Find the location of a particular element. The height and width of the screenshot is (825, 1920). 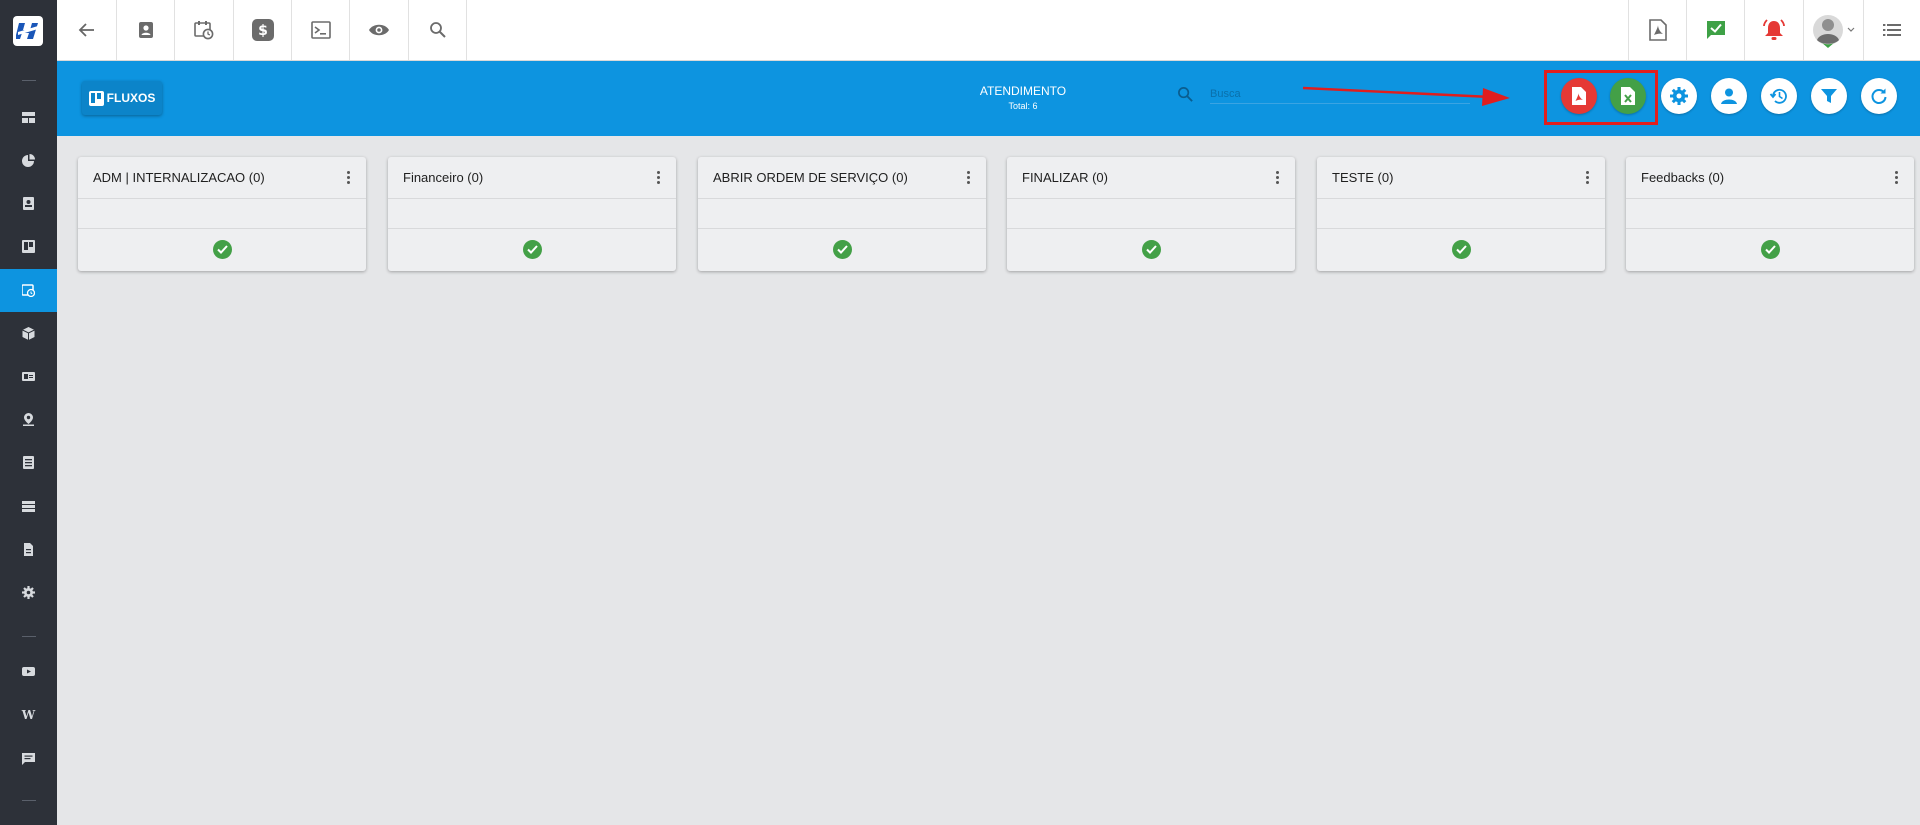

settings-icon is located at coordinates (1679, 96).